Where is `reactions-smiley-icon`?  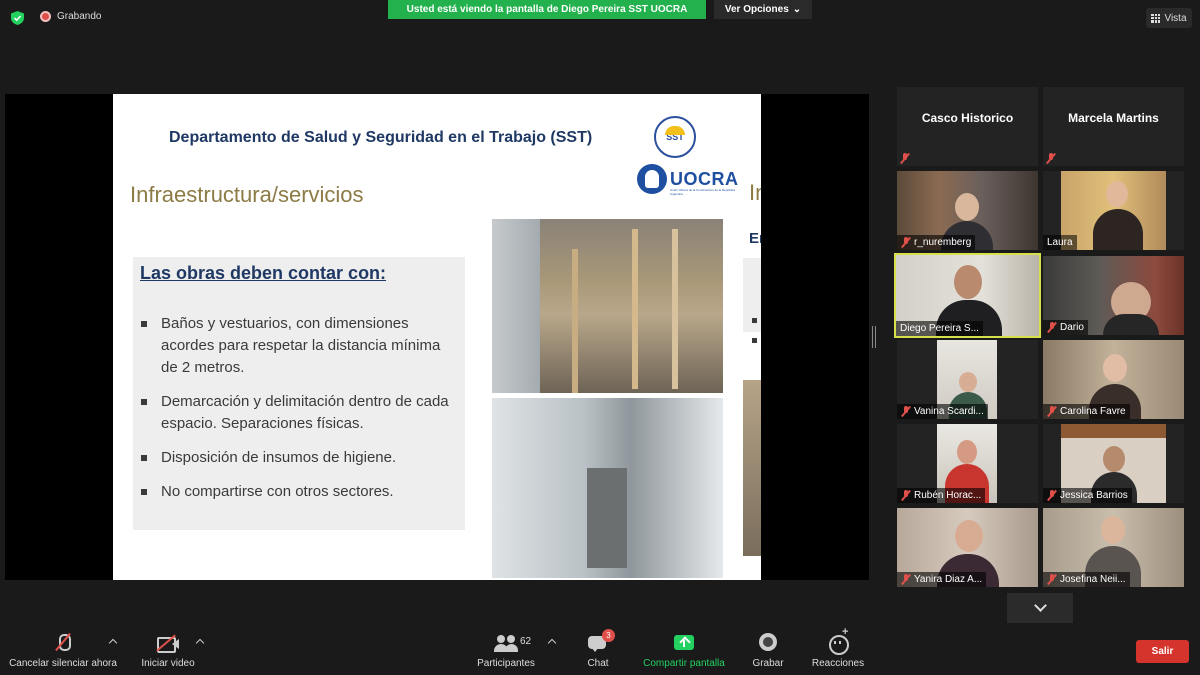
reactions-smiley-icon is located at coordinates (838, 640).